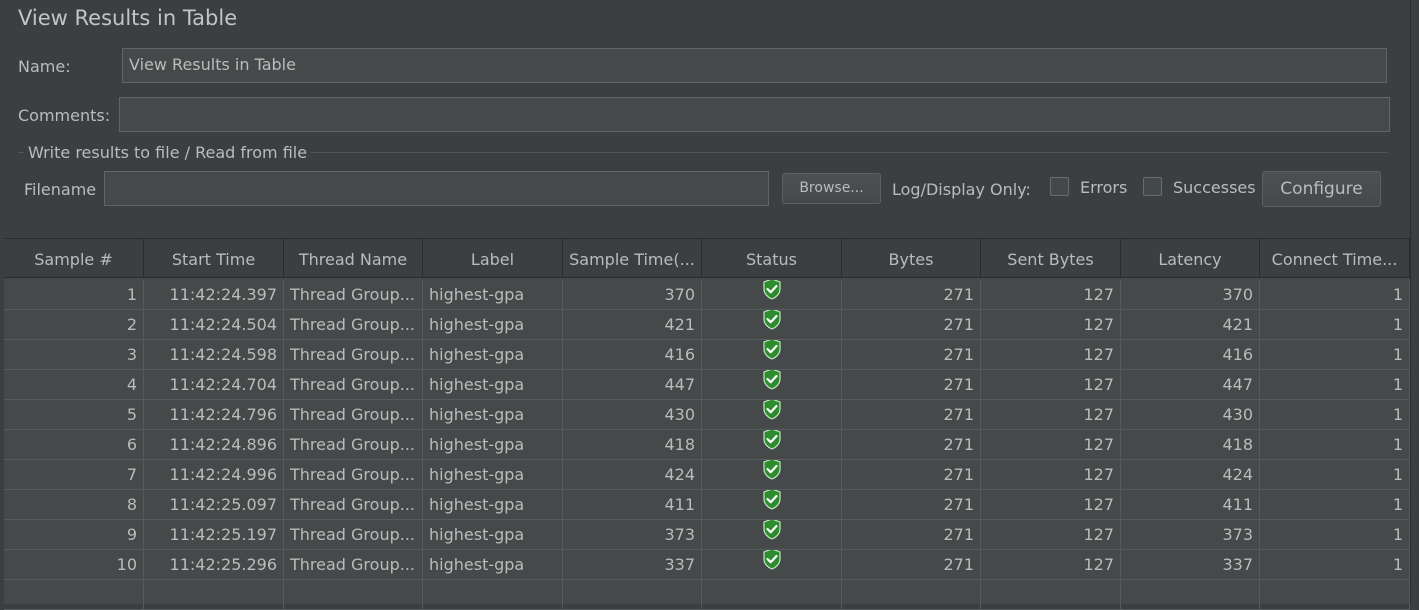 The height and width of the screenshot is (610, 1419). Describe the element at coordinates (74, 475) in the screenshot. I see `cell-sample: 7` at that location.